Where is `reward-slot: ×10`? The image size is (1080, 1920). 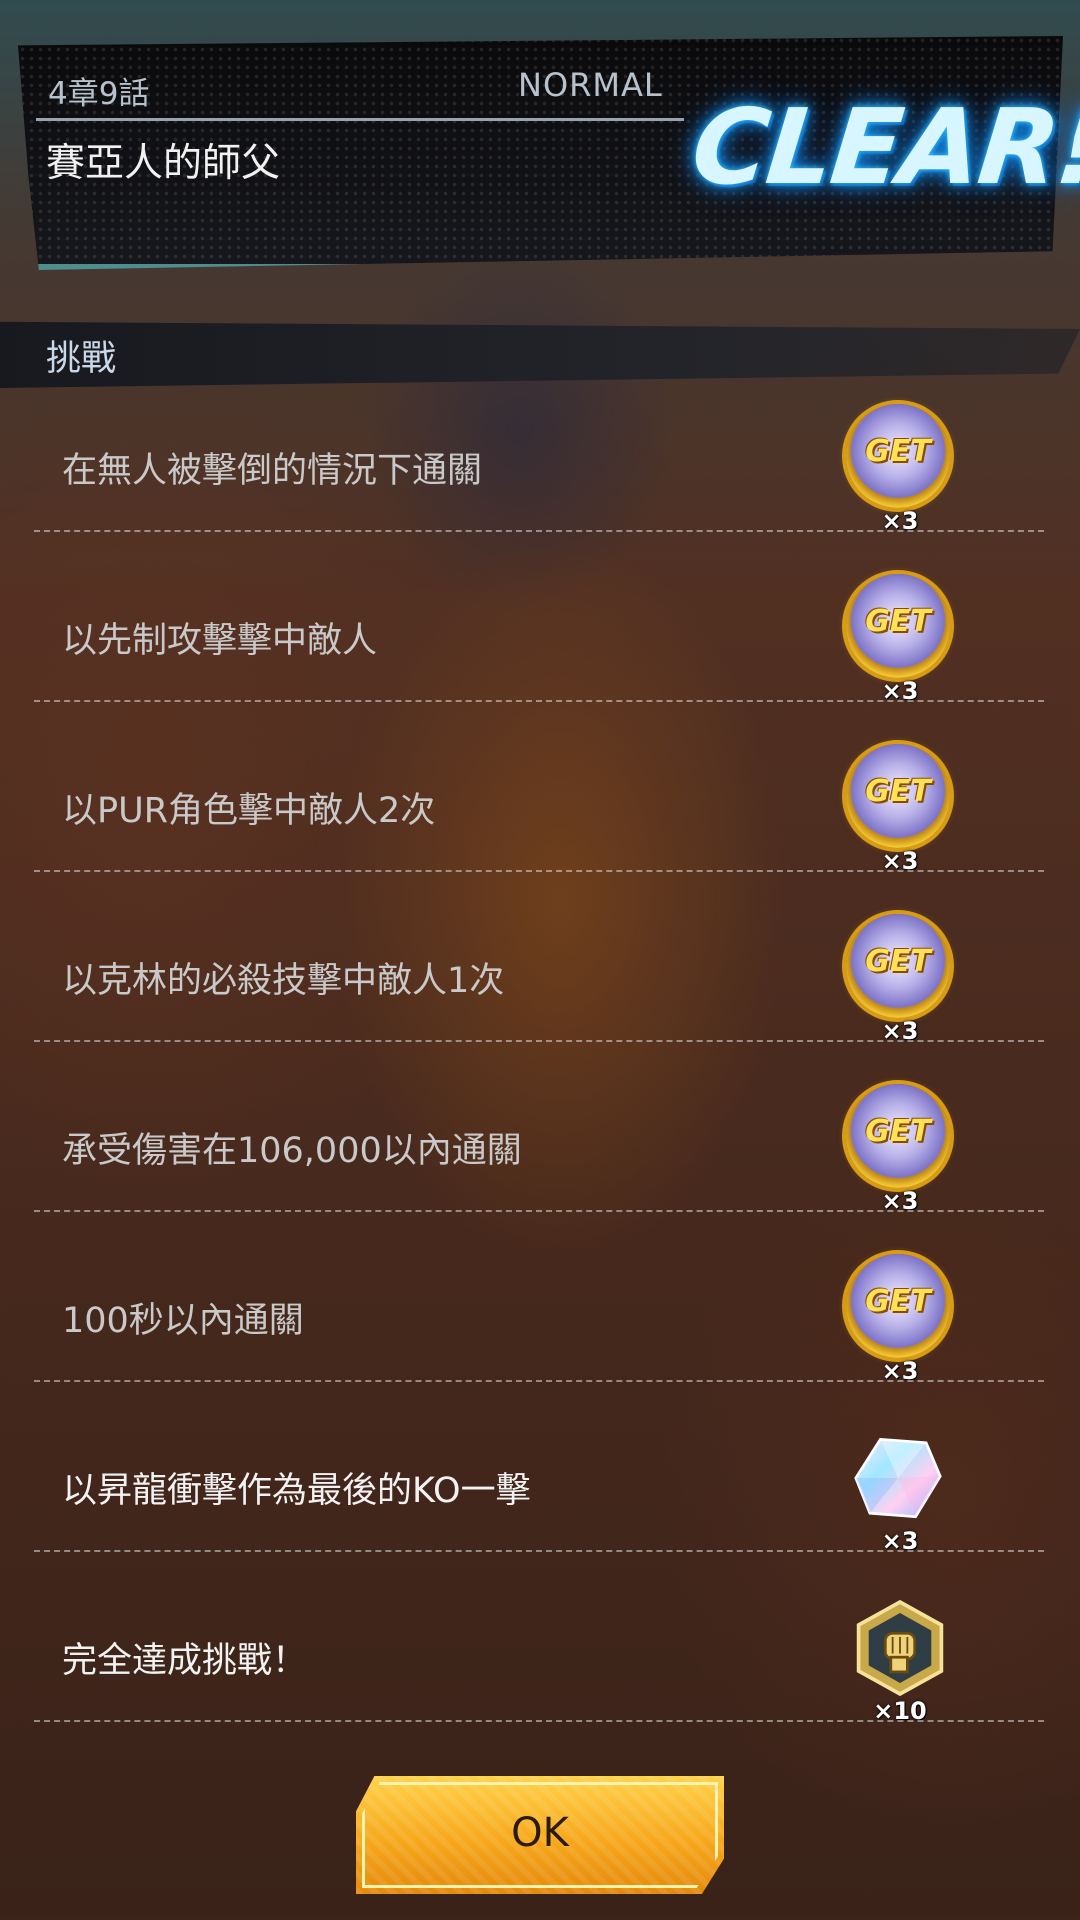
reward-slot: ×10 is located at coordinates (900, 1660).